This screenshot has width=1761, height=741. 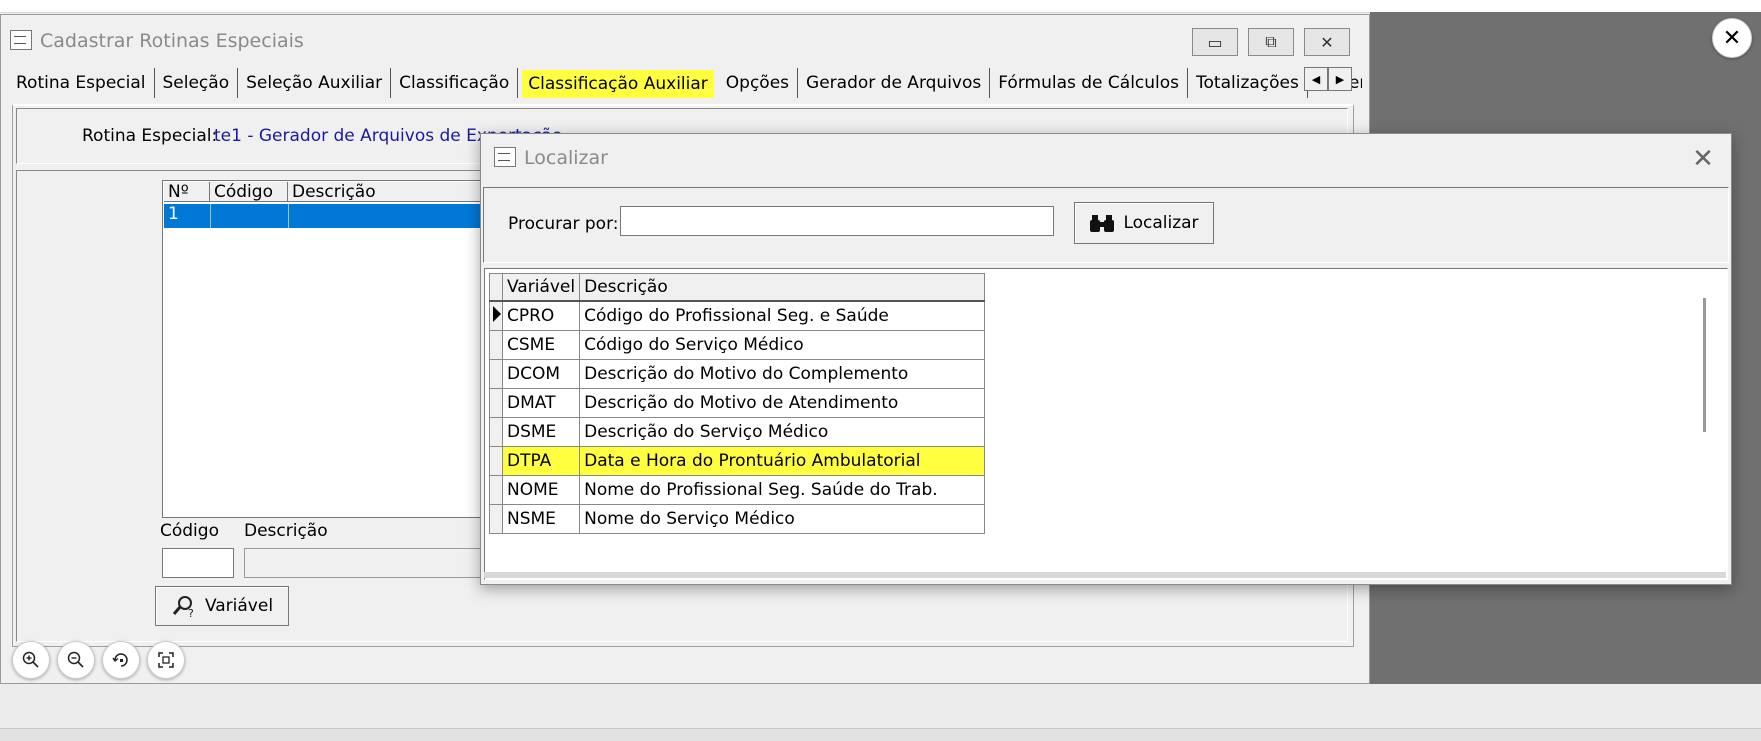 I want to click on tab-formulas-de-calculos: Fórmulas de Cálculos, so click(x=1089, y=83).